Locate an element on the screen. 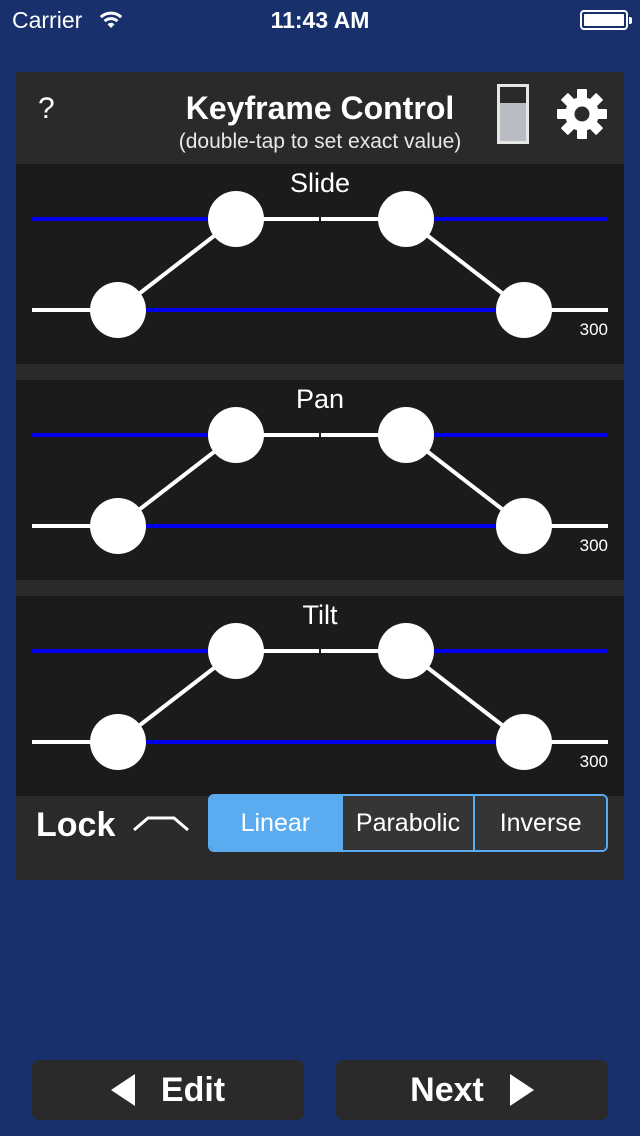 This screenshot has width=640, height=1136. battery-icon is located at coordinates (606, 20).